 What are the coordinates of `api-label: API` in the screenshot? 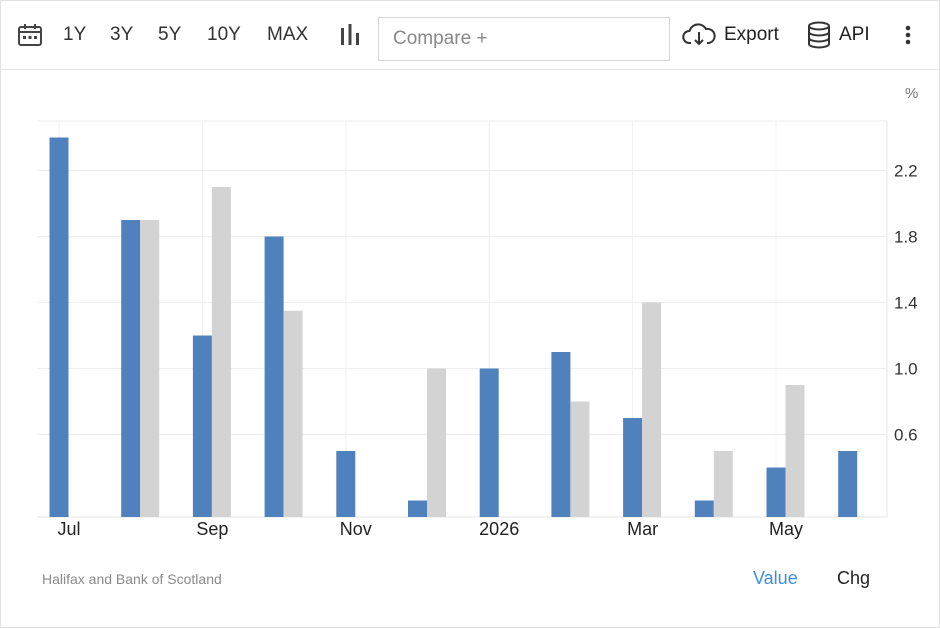 It's located at (854, 34).